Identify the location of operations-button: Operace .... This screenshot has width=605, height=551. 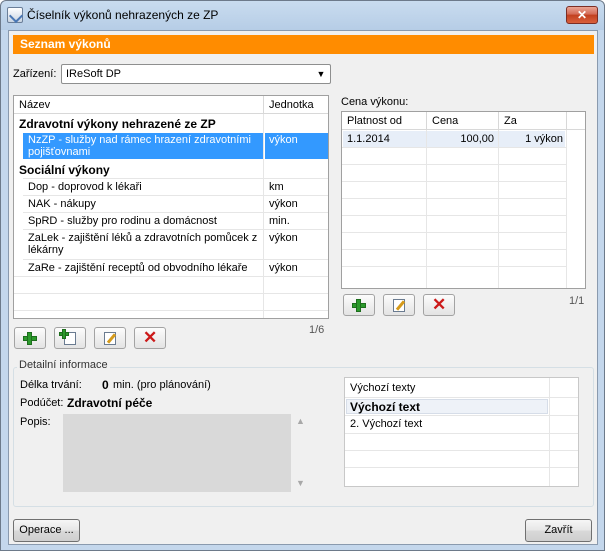
(46, 530).